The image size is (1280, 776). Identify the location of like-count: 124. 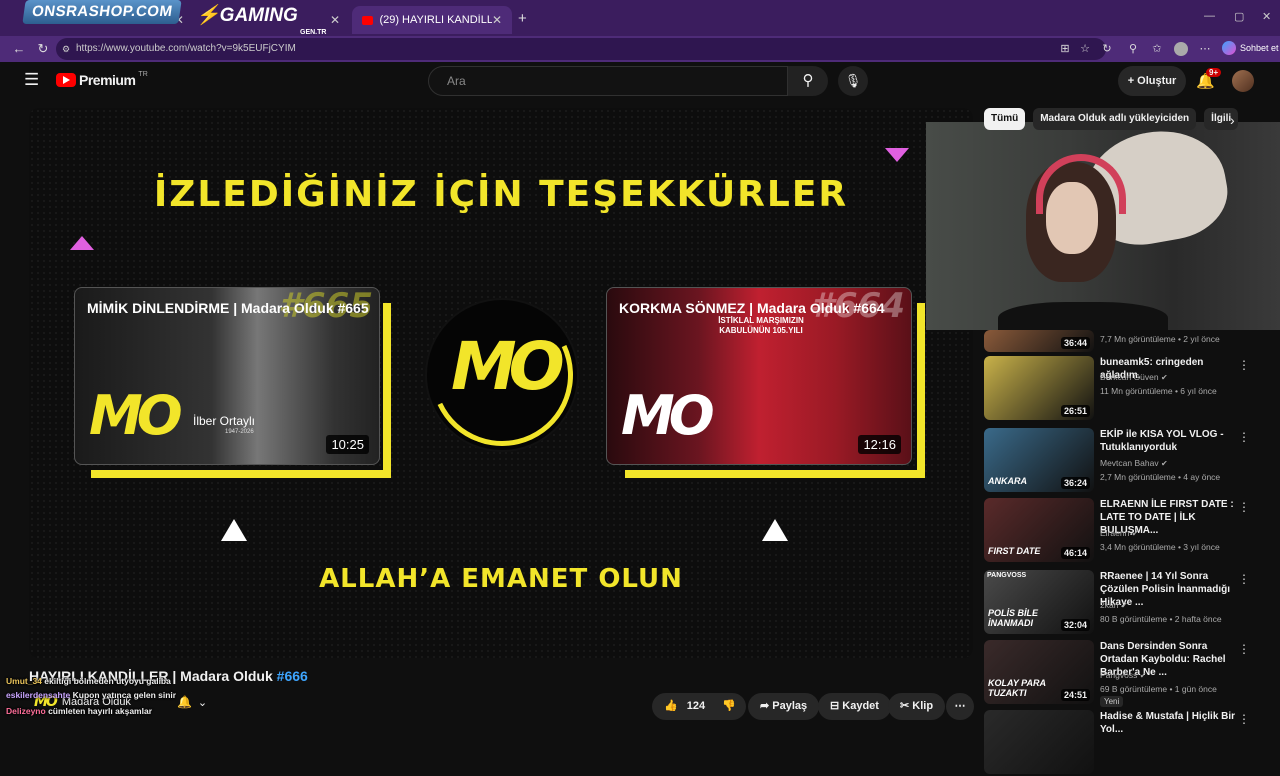
(696, 706).